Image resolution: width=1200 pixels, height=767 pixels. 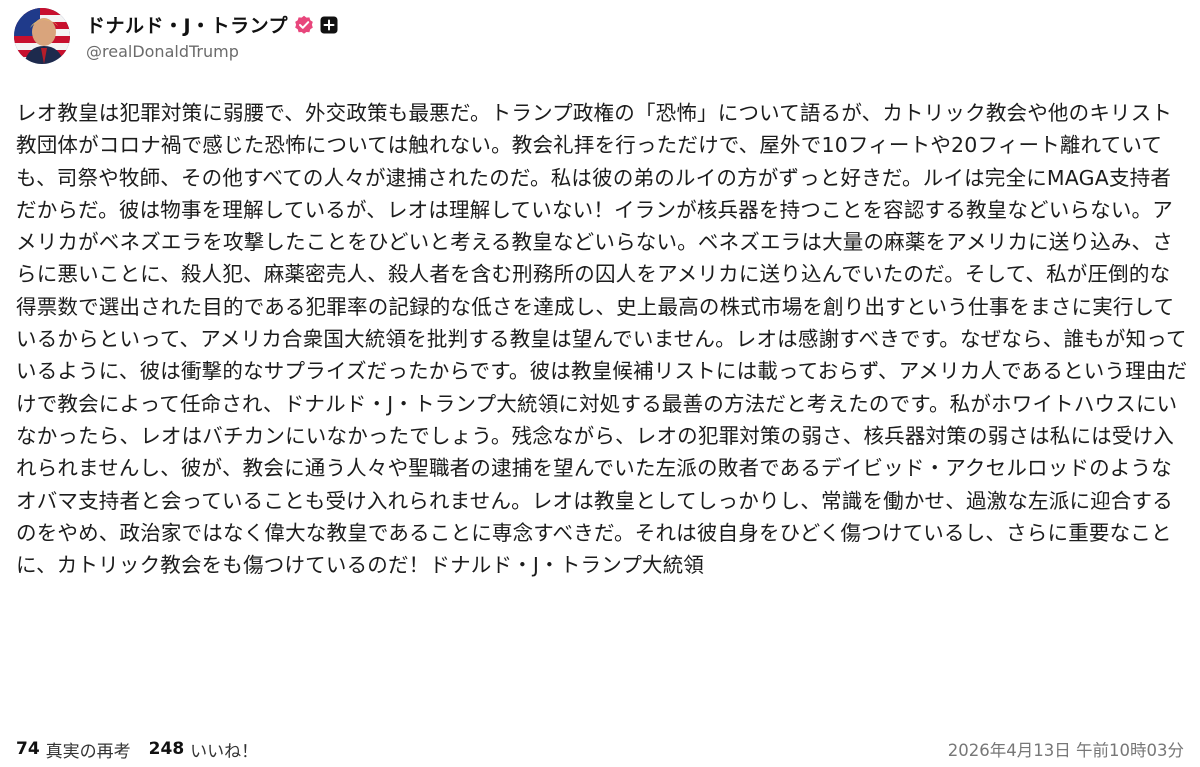 I want to click on retruths-count: 74, so click(x=28, y=749).